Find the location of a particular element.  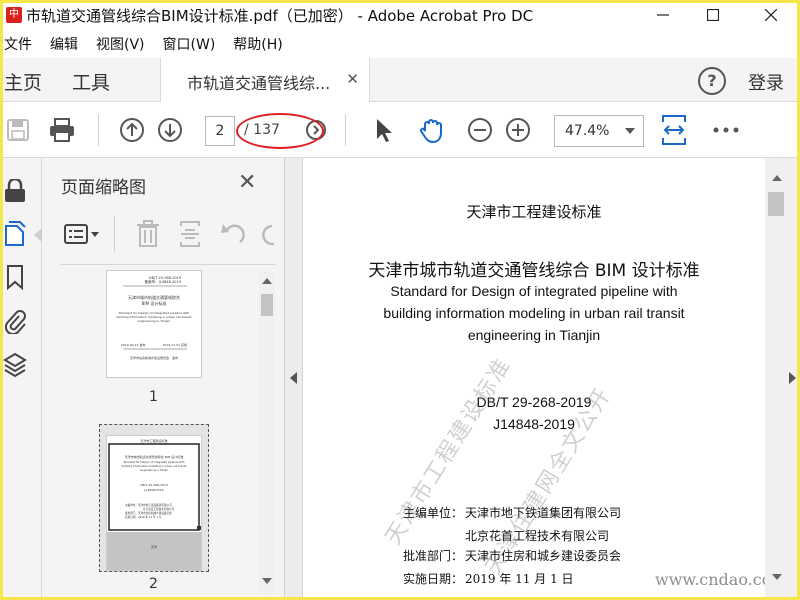

menu-help: 帮助(H) is located at coordinates (257, 44).